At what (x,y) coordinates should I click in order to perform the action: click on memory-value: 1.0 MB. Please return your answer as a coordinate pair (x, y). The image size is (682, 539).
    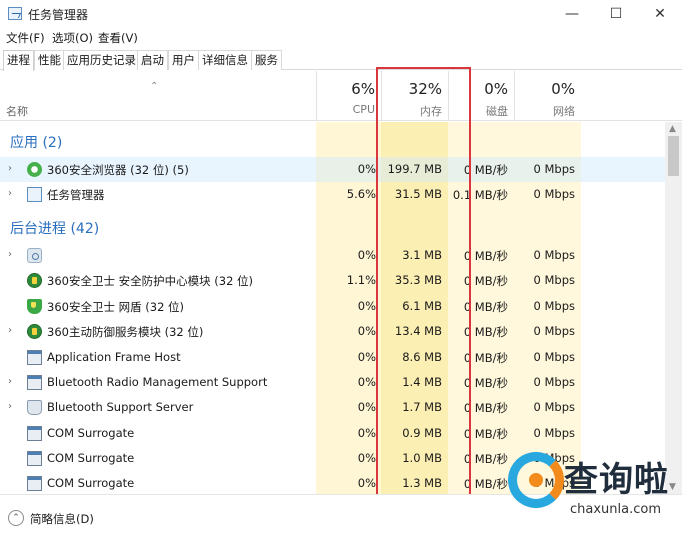
    Looking at the image, I should click on (422, 458).